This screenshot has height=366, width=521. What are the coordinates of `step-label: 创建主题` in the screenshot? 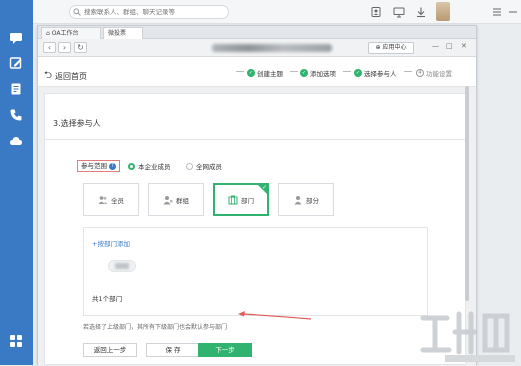 It's located at (270, 74).